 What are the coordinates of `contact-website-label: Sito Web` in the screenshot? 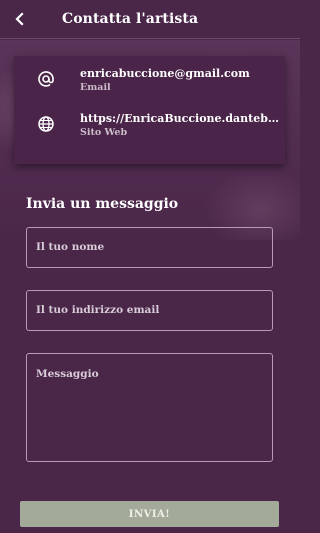 It's located at (104, 132).